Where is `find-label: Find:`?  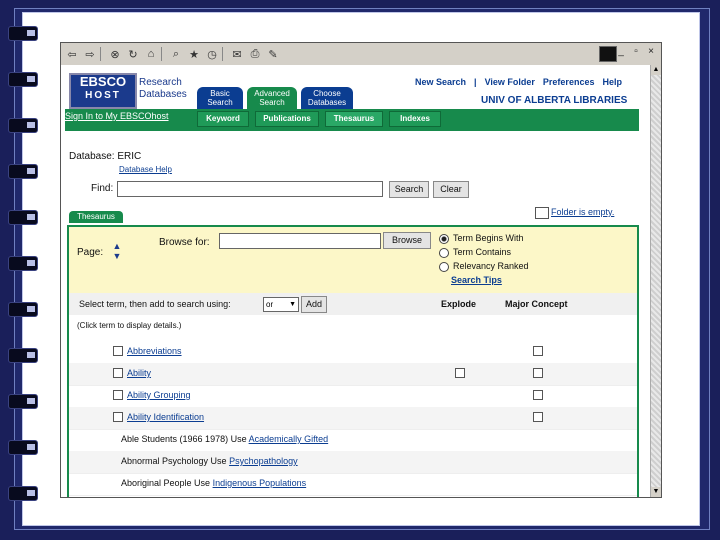 find-label: Find: is located at coordinates (102, 188).